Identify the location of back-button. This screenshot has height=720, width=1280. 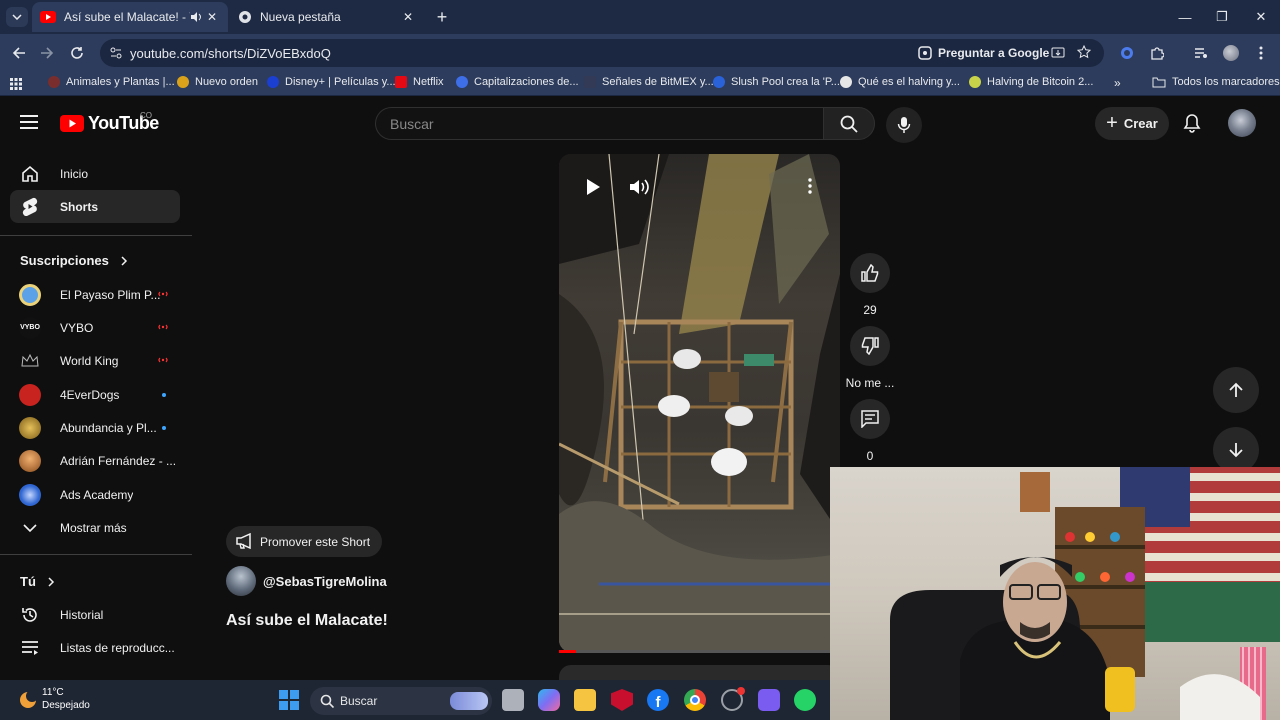
(19, 53).